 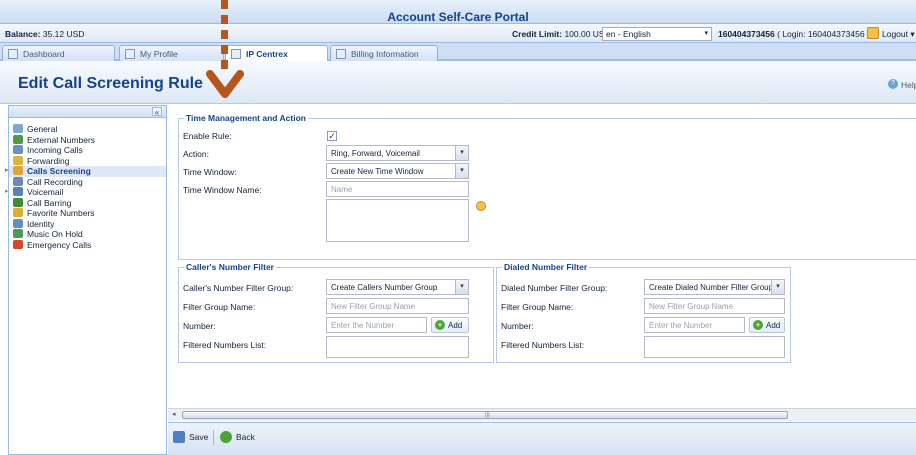 What do you see at coordinates (397, 306) in the screenshot?
I see `callers-filter-name-input: New Filter Group Name` at bounding box center [397, 306].